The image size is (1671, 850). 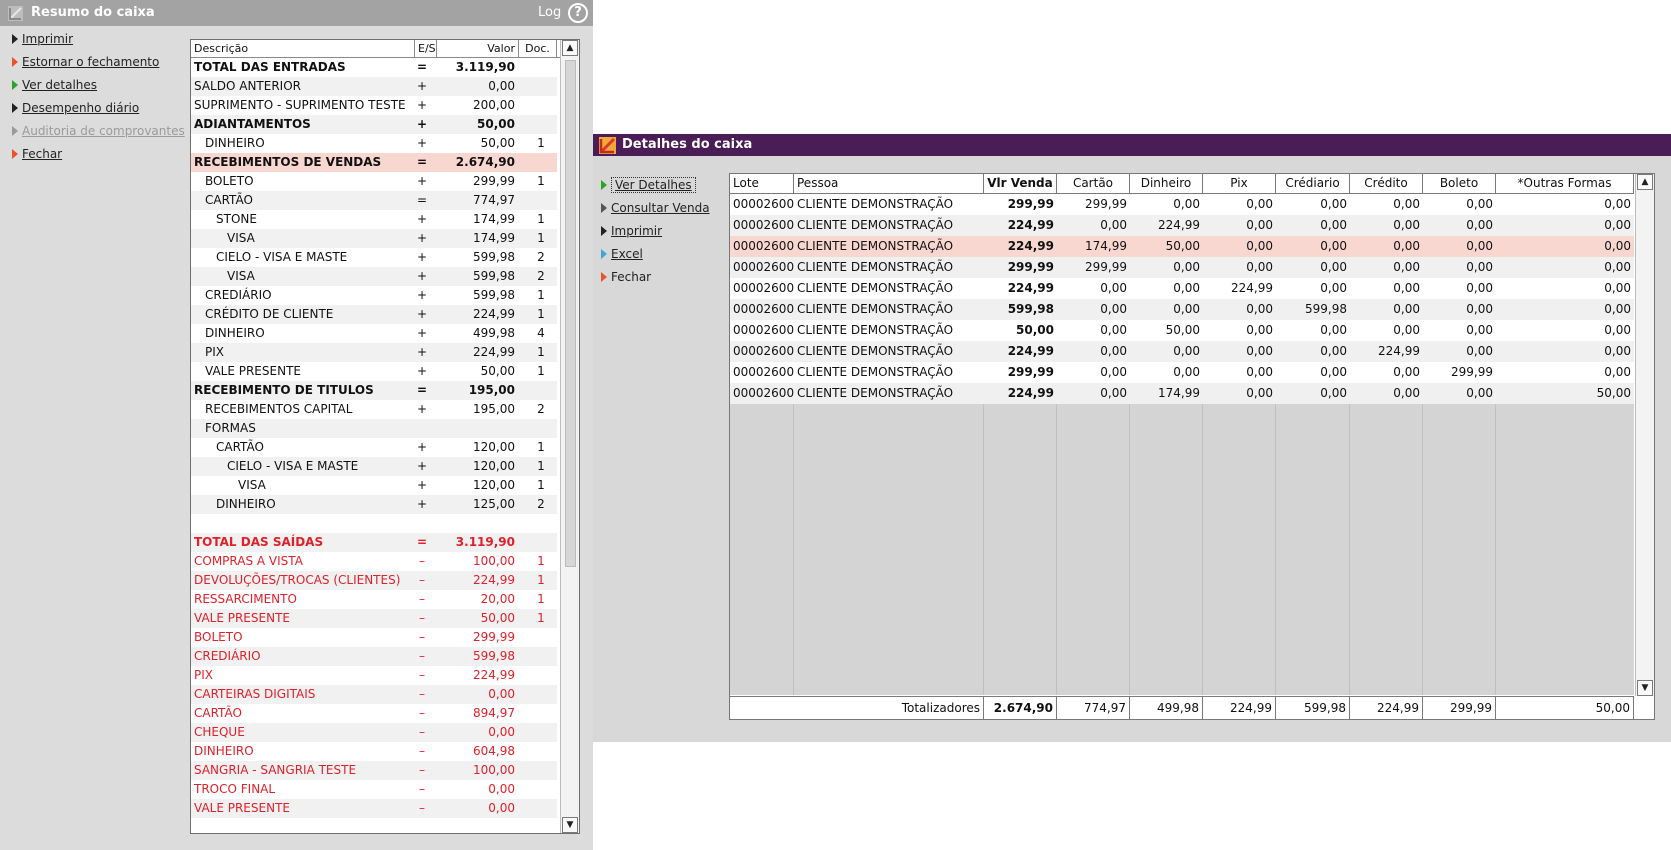 What do you see at coordinates (374, 504) in the screenshot?
I see `resumo-row: DINHEIRO +125,00 2` at bounding box center [374, 504].